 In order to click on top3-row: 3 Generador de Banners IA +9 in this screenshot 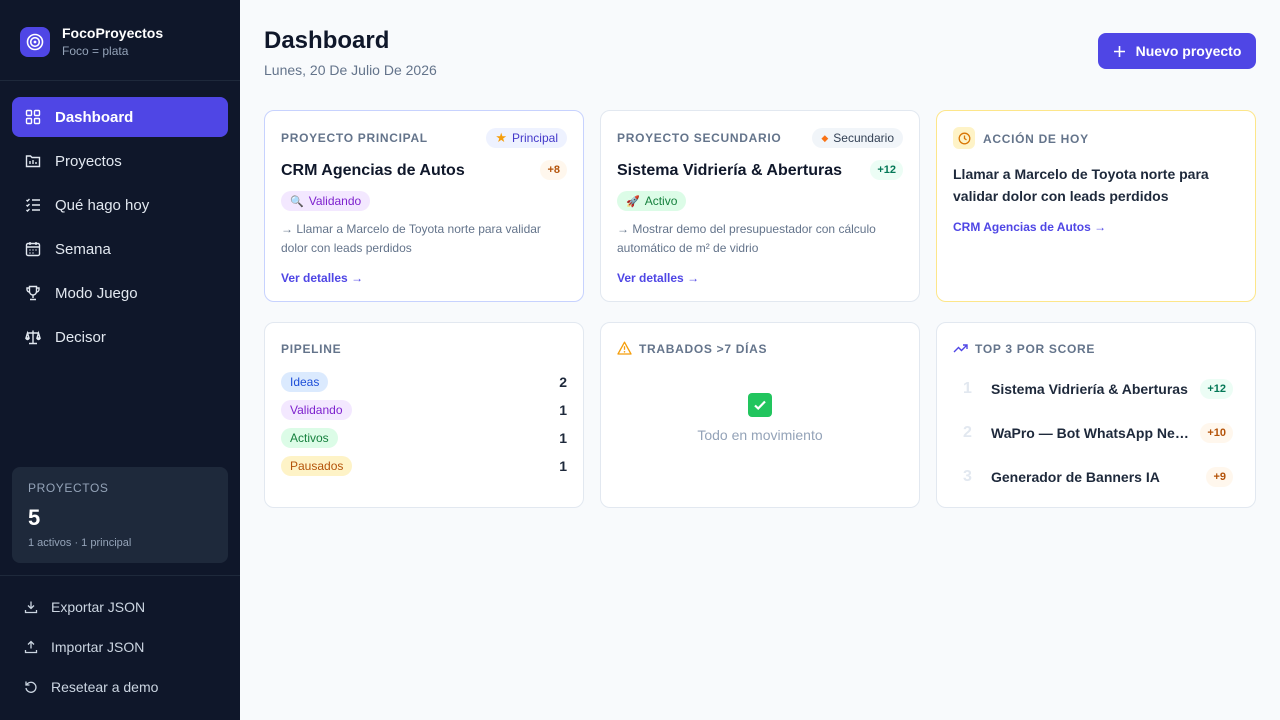, I will do `click(1098, 477)`.